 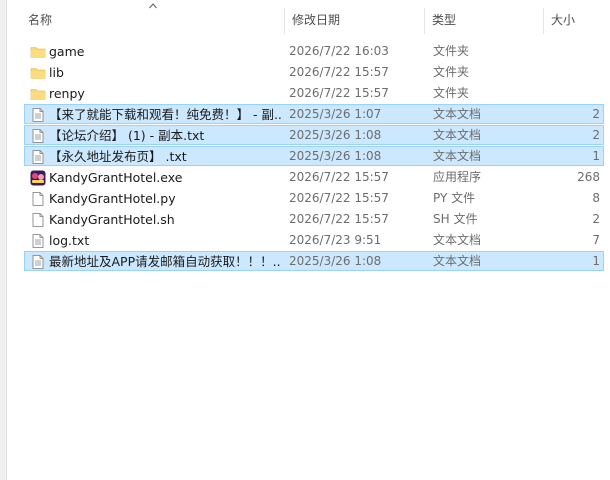 I want to click on column-header-date: 修改日期, so click(x=356, y=20).